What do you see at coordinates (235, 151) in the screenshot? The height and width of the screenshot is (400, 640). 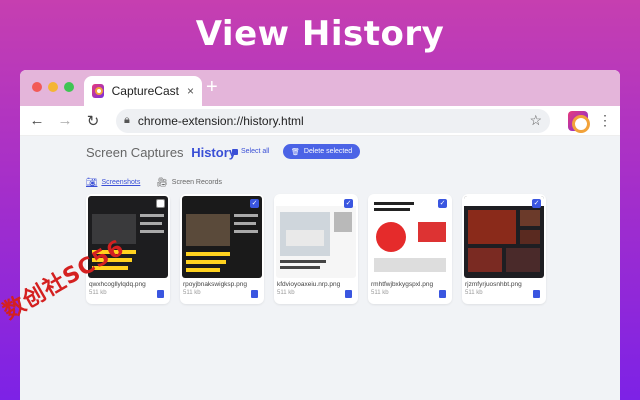 I see `checkbox-icon` at bounding box center [235, 151].